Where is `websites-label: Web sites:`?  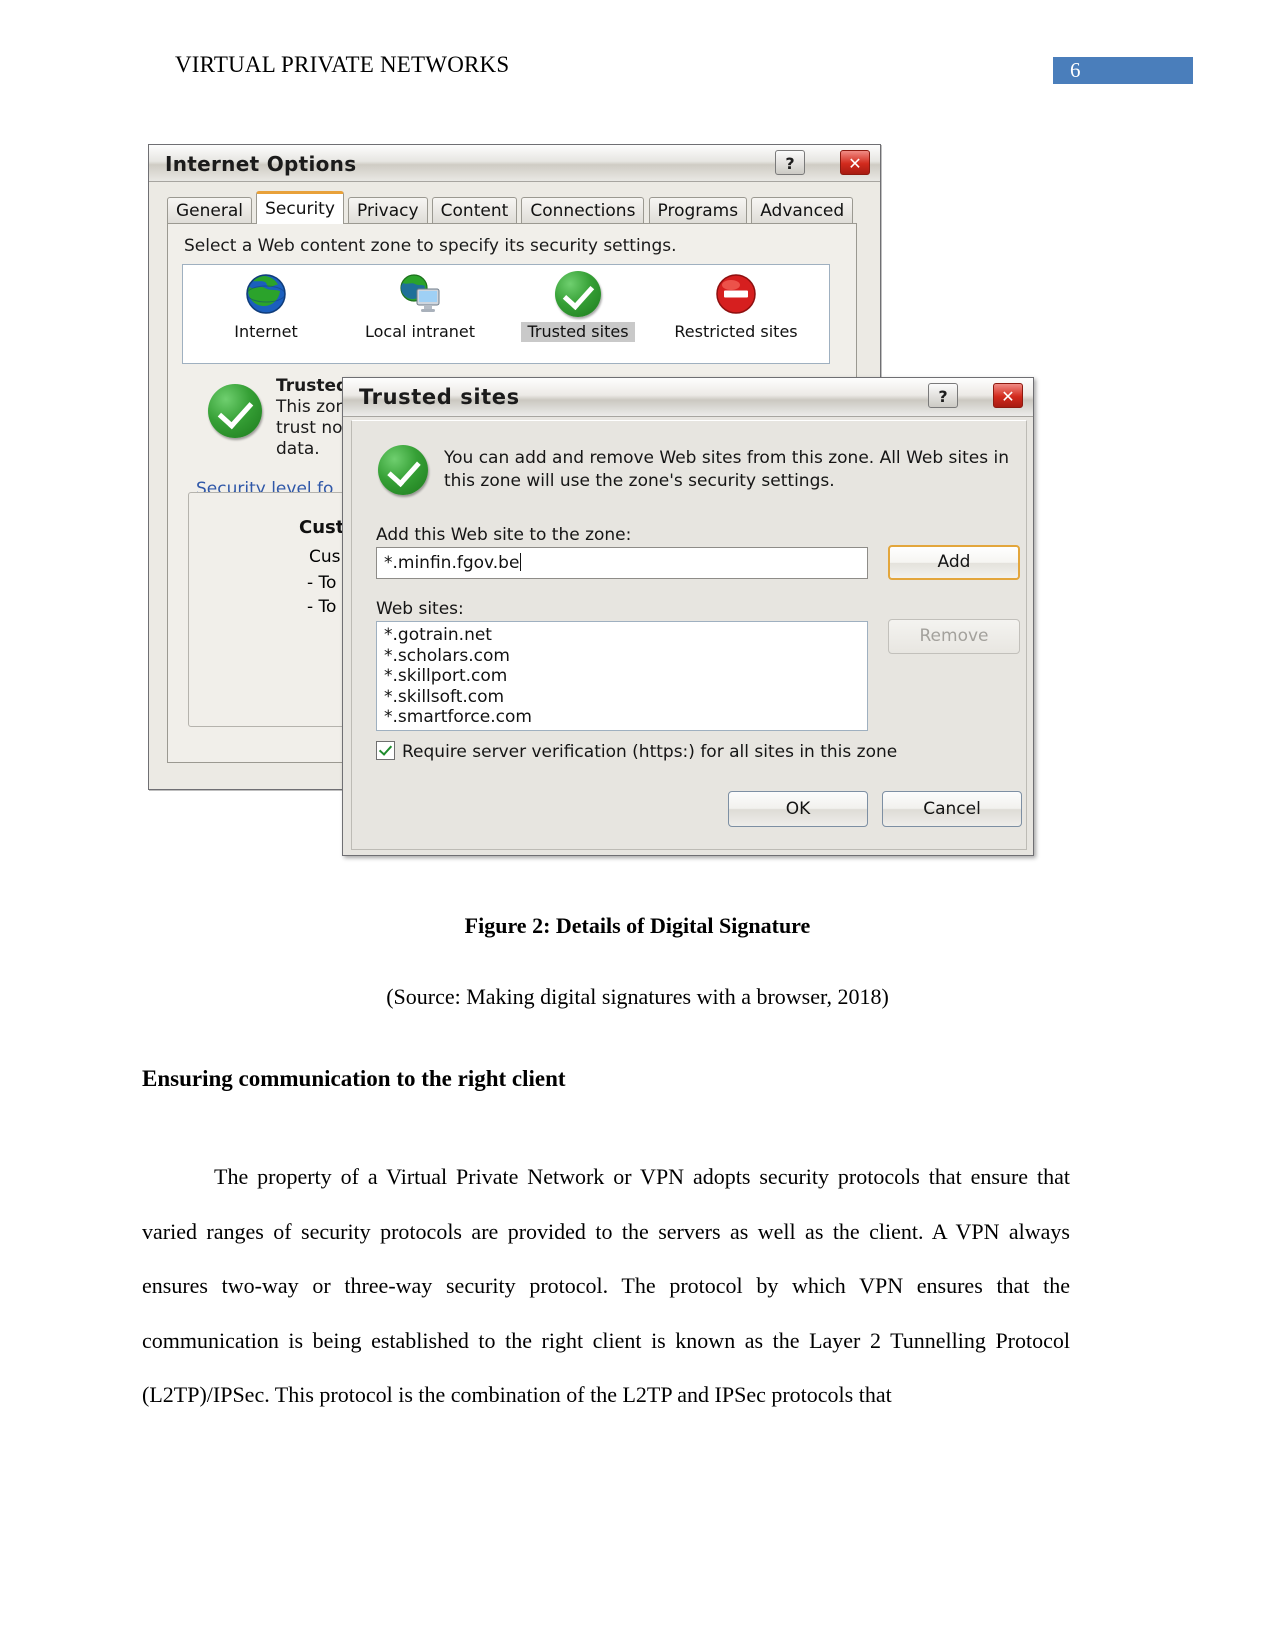
websites-label: Web sites: is located at coordinates (420, 609).